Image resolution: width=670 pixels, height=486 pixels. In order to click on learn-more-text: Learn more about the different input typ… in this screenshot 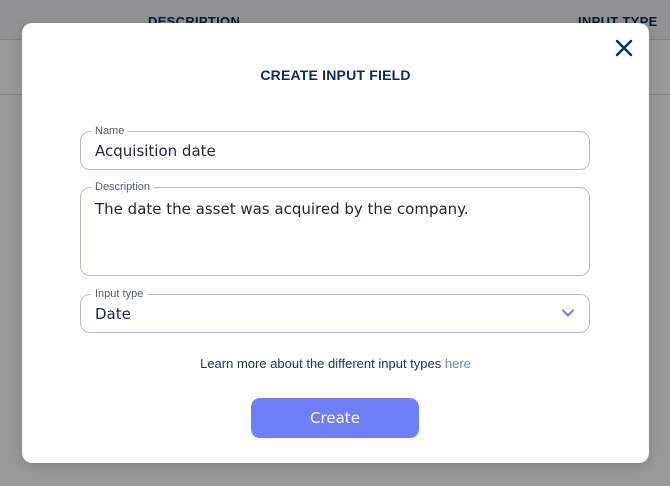, I will do `click(335, 363)`.